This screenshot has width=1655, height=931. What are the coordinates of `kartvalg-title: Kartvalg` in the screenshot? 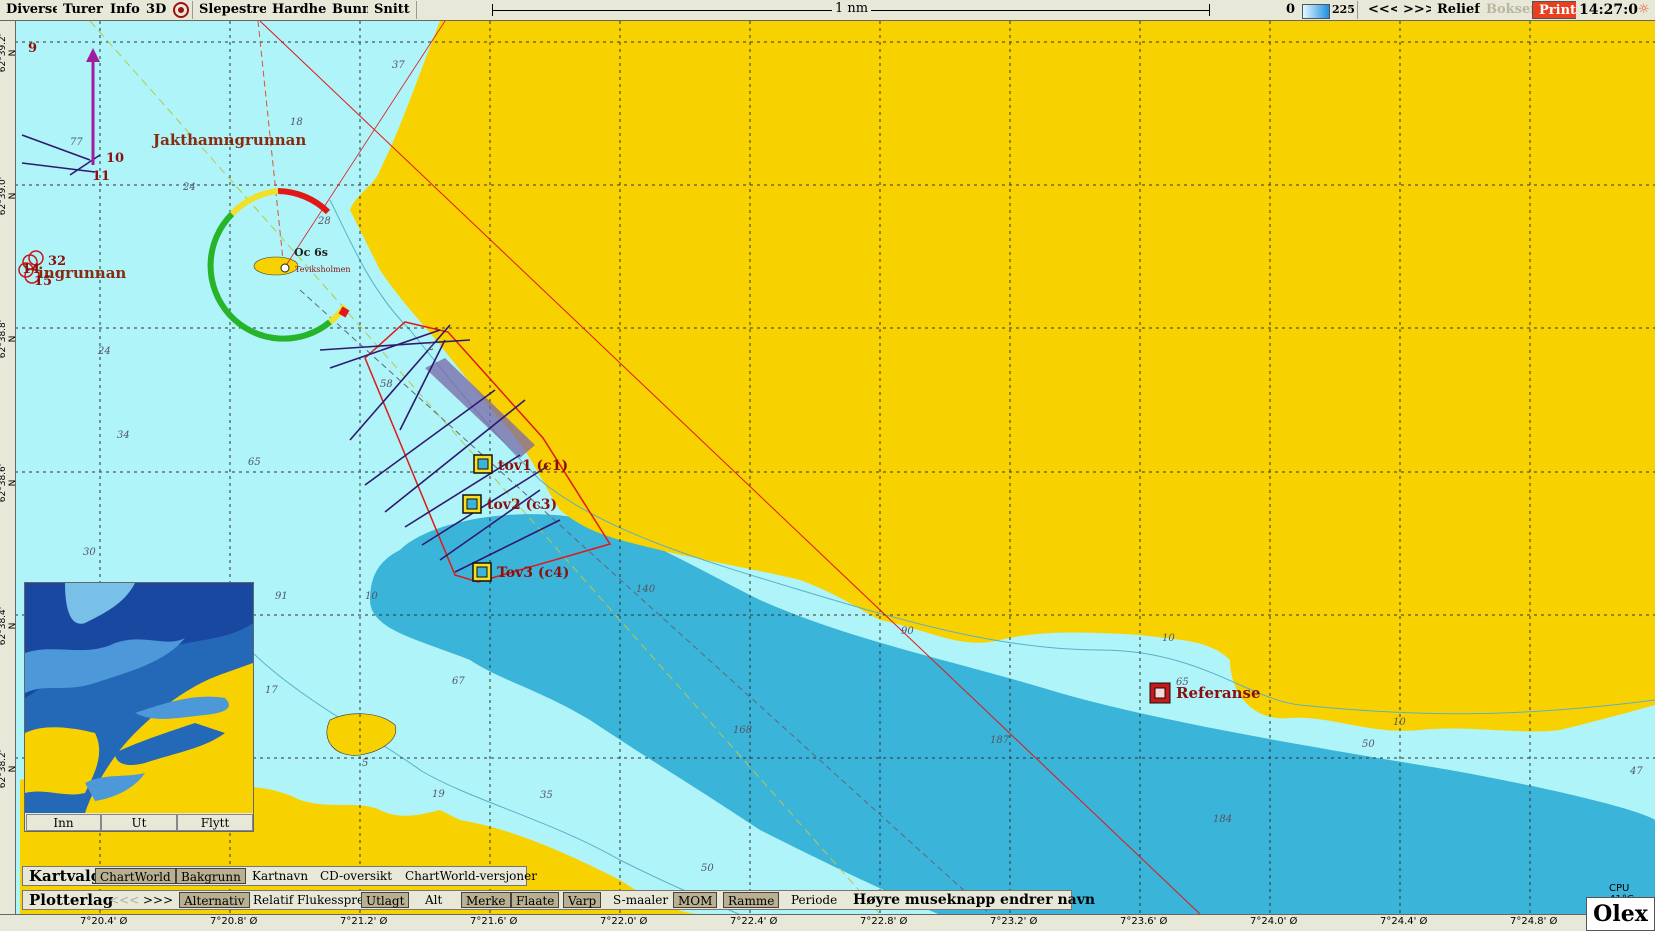 It's located at (65, 876).